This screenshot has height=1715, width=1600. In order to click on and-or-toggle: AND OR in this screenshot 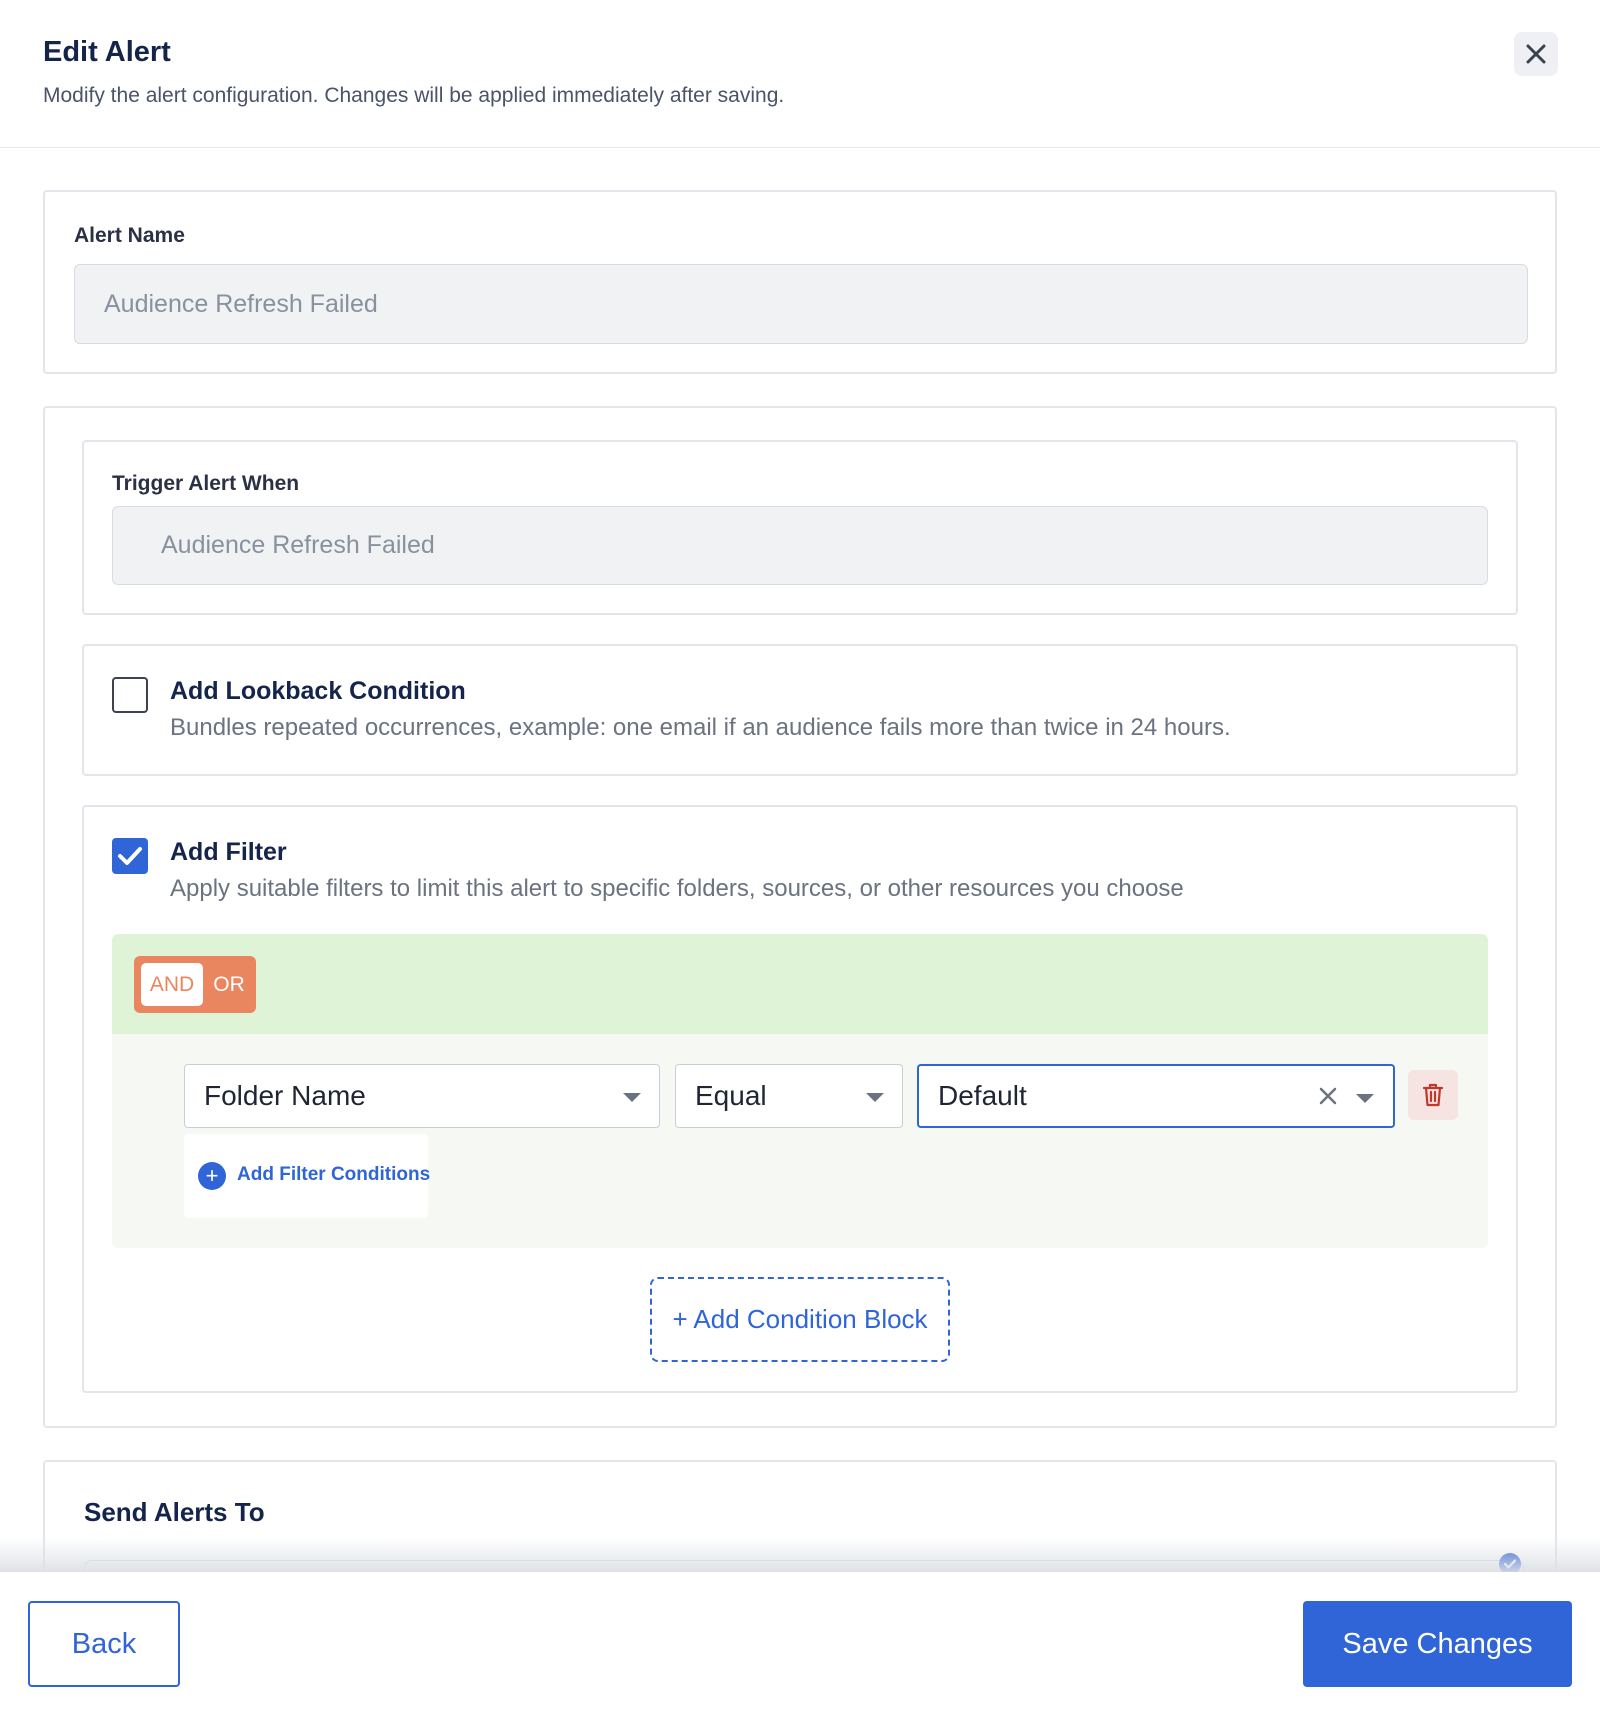, I will do `click(195, 984)`.